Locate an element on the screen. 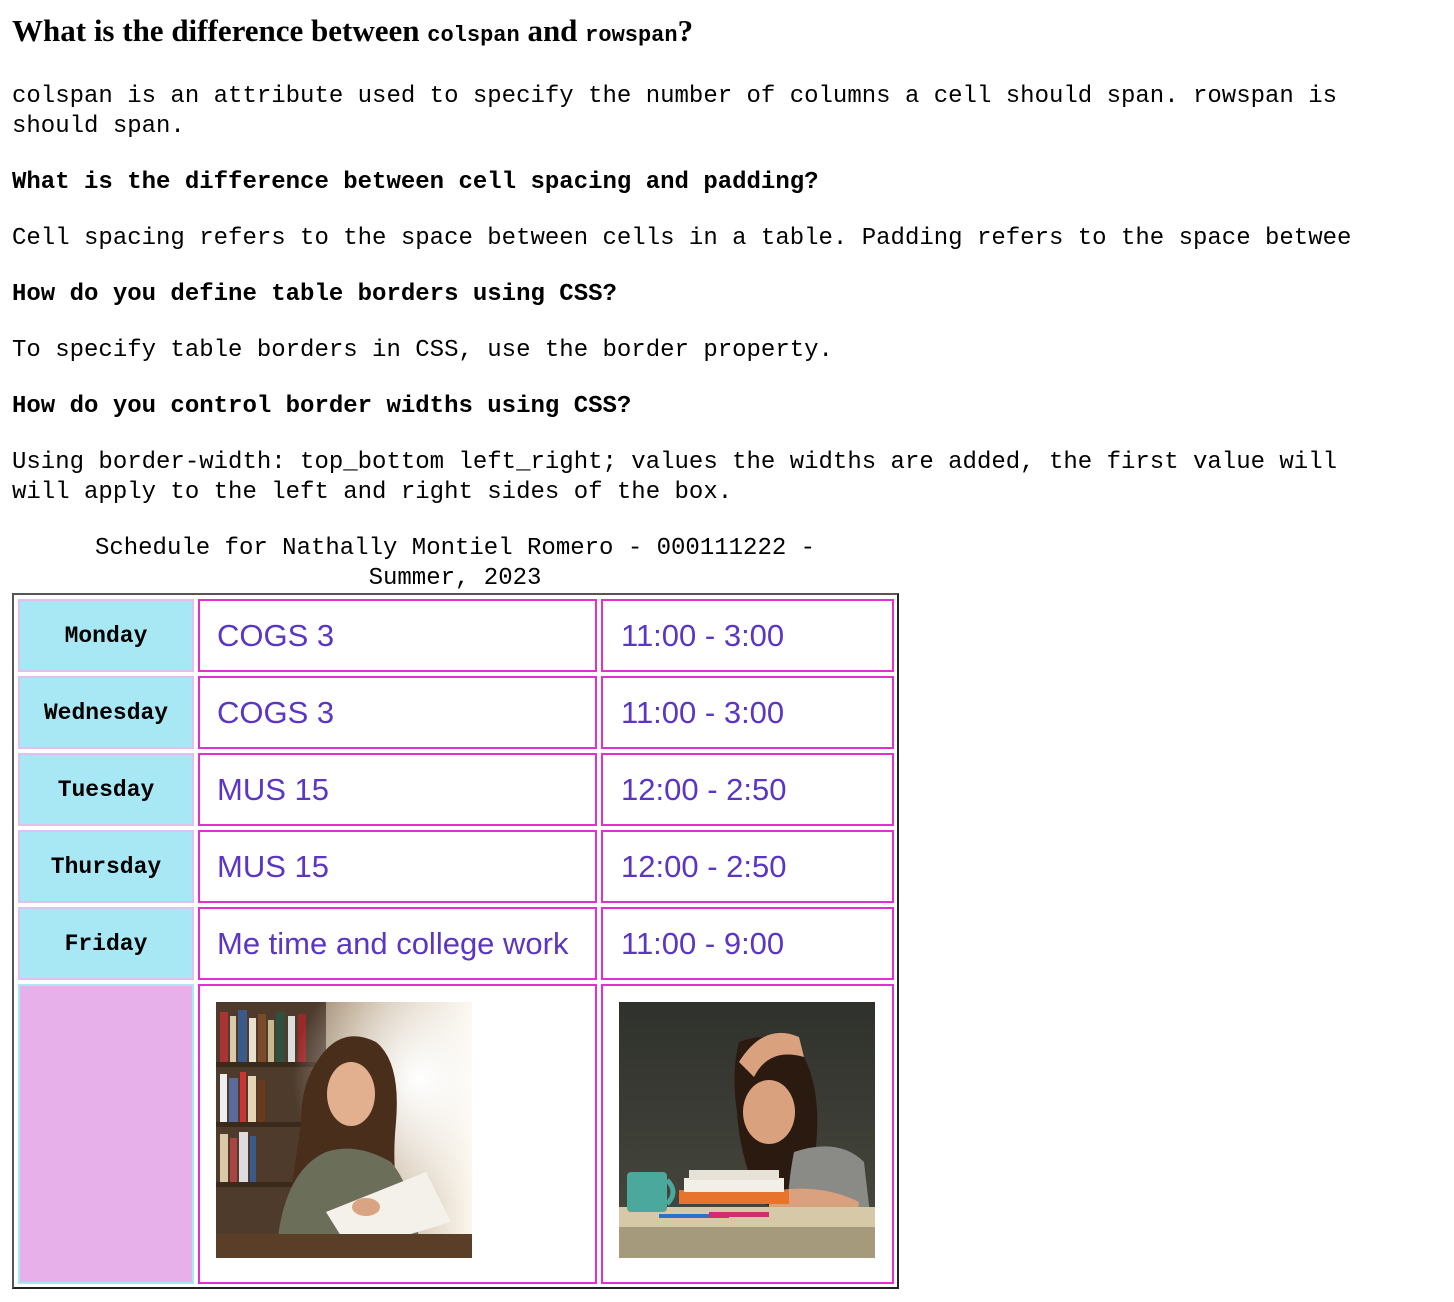 This screenshot has height=1302, width=1454. time-cell: 11:00 - 9:00 is located at coordinates (747, 943).